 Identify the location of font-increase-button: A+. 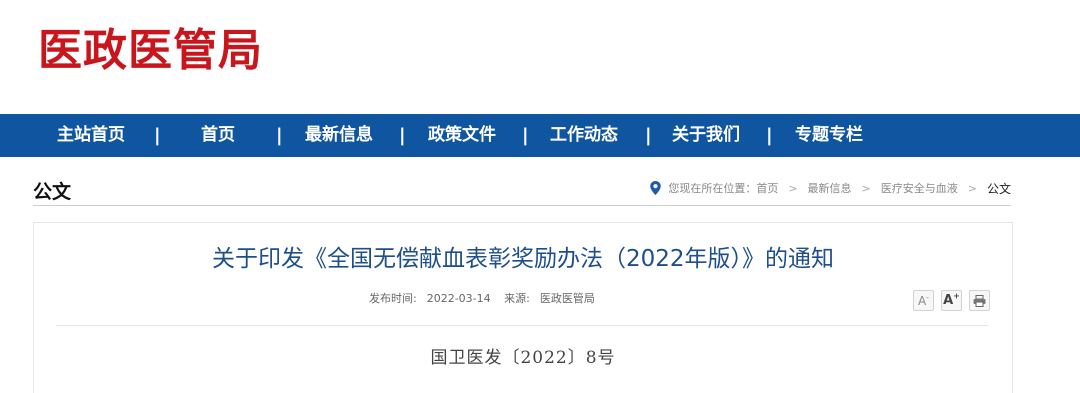
(951, 300).